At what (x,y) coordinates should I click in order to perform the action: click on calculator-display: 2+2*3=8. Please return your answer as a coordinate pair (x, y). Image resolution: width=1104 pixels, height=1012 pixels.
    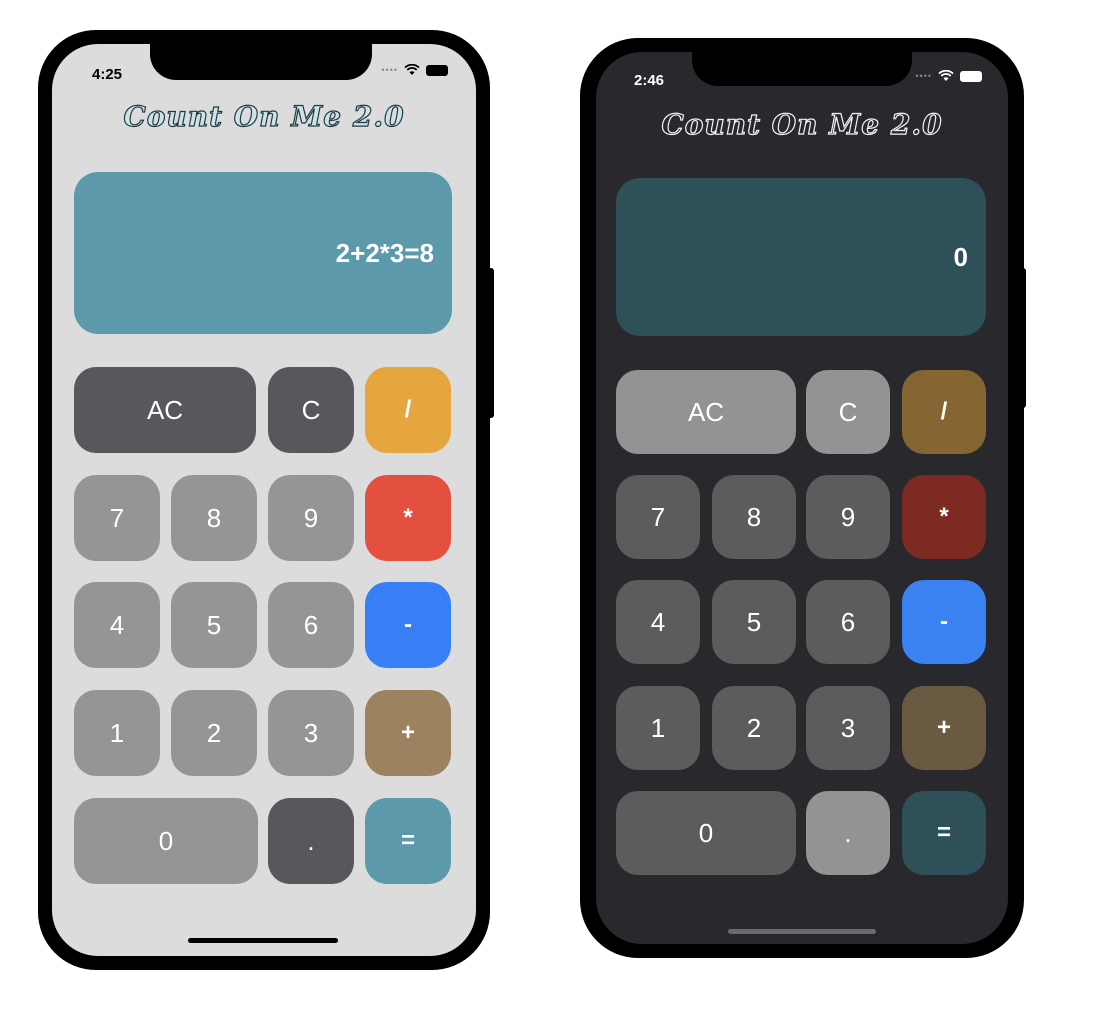
    Looking at the image, I should click on (263, 253).